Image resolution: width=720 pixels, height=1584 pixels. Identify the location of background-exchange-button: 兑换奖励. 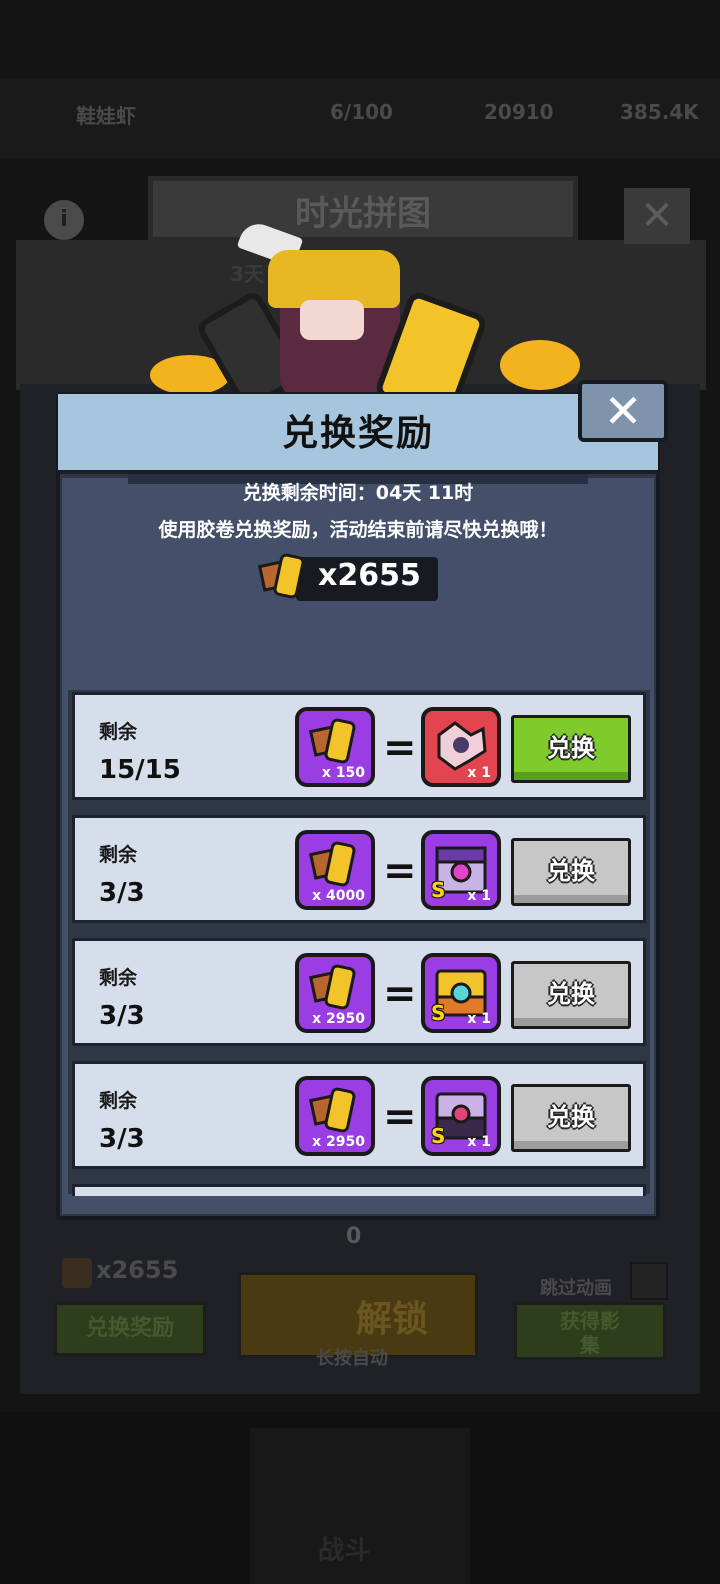
(130, 1329).